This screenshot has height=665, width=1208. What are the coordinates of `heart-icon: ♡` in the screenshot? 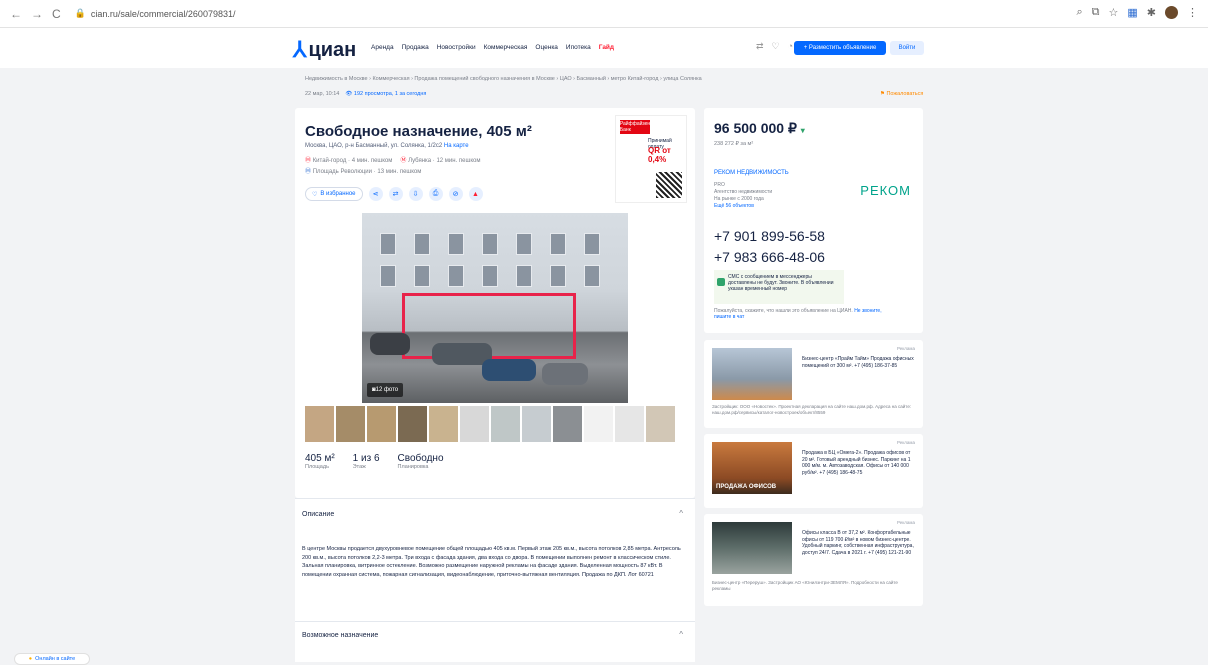 It's located at (315, 194).